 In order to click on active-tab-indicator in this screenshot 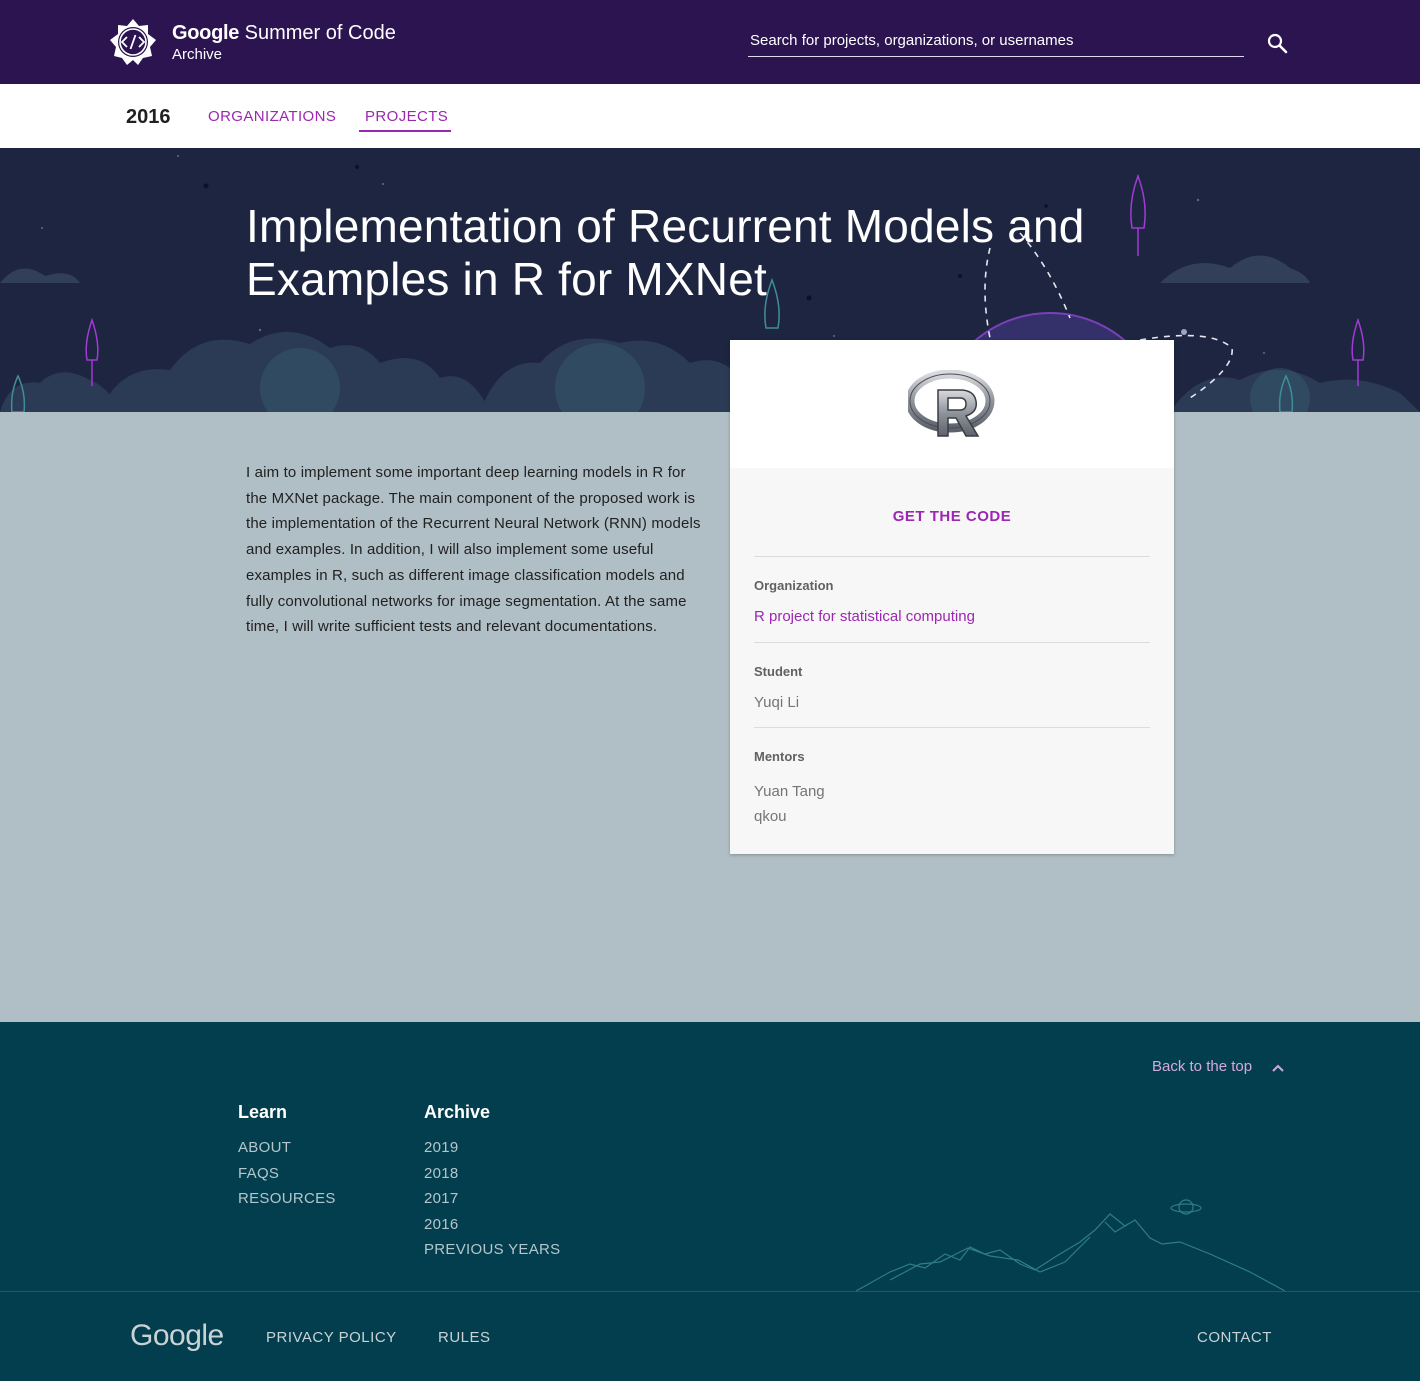, I will do `click(405, 131)`.